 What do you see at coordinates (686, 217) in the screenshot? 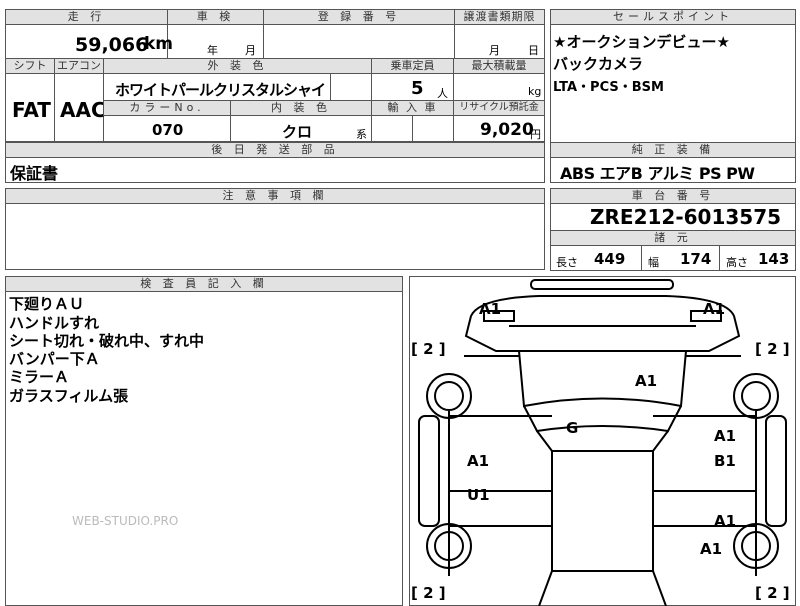
I see `chassis-value: ZRE212-6013575` at bounding box center [686, 217].